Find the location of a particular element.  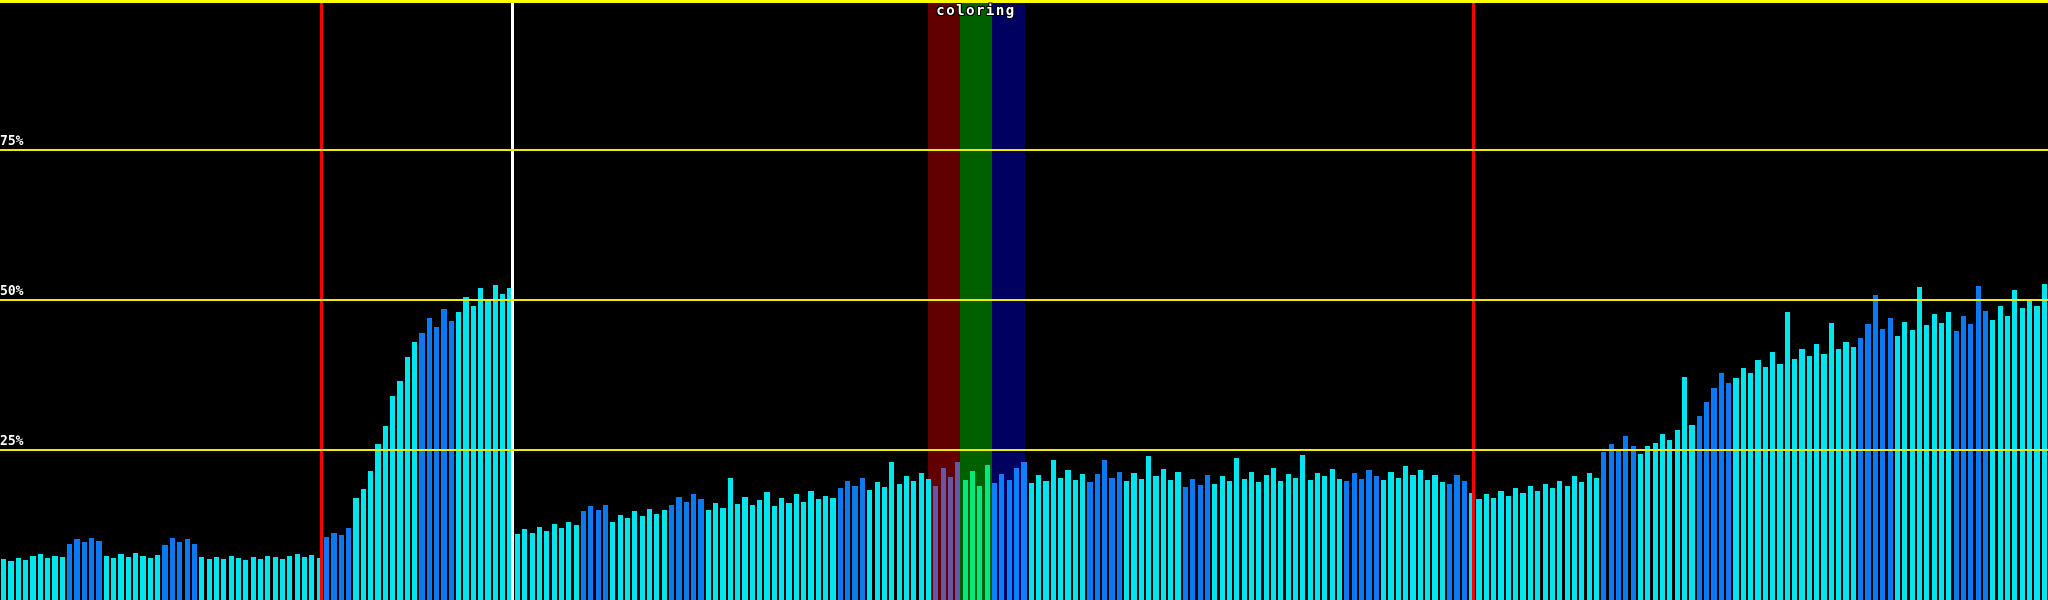

percent-tick-label: 75% is located at coordinates (12, 141).